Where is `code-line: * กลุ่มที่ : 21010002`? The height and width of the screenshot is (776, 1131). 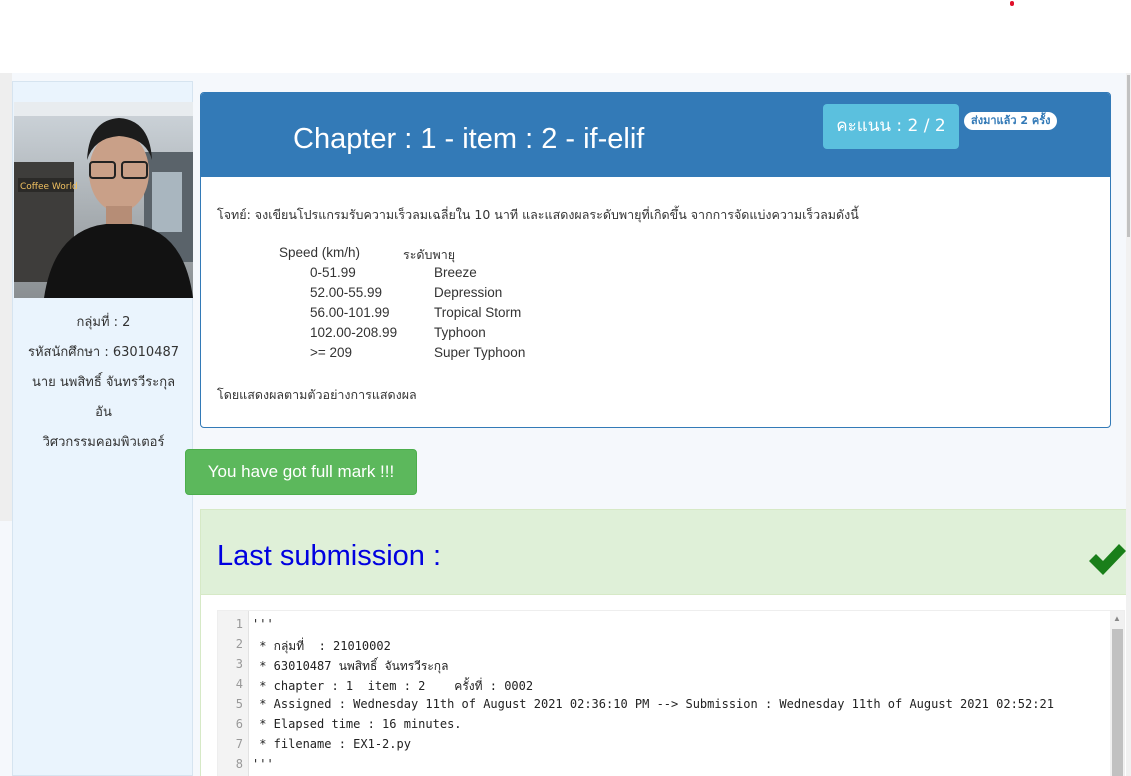
code-line: * กลุ่มที่ : 21010002 is located at coordinates (321, 646).